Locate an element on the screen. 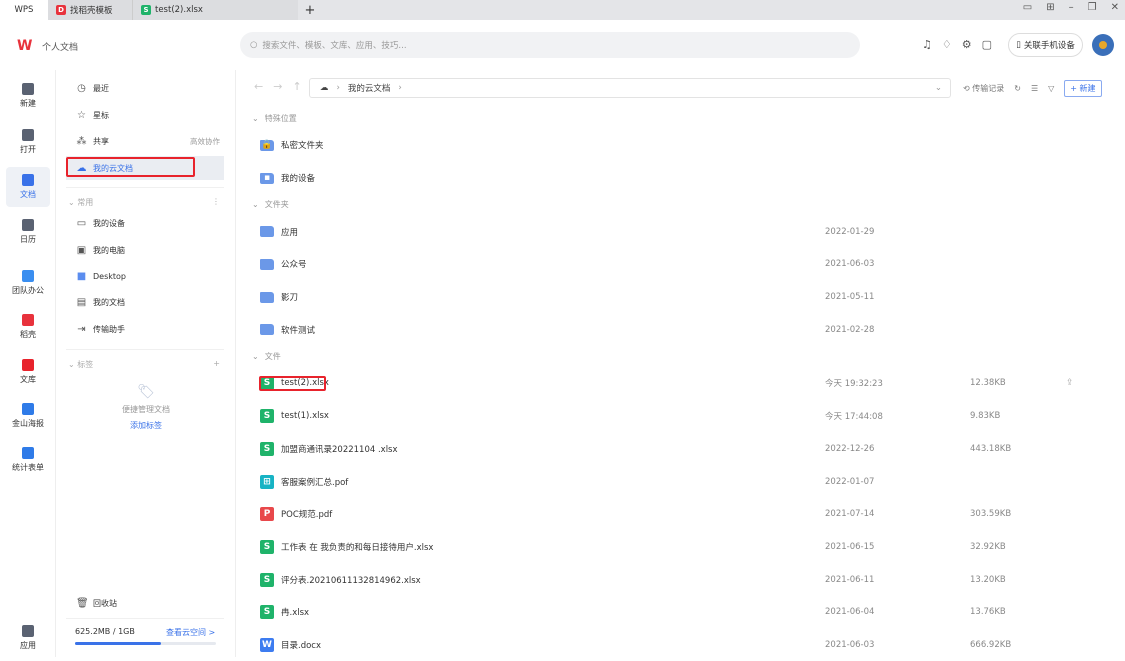  computer-icon: ▣ is located at coordinates (81, 250).